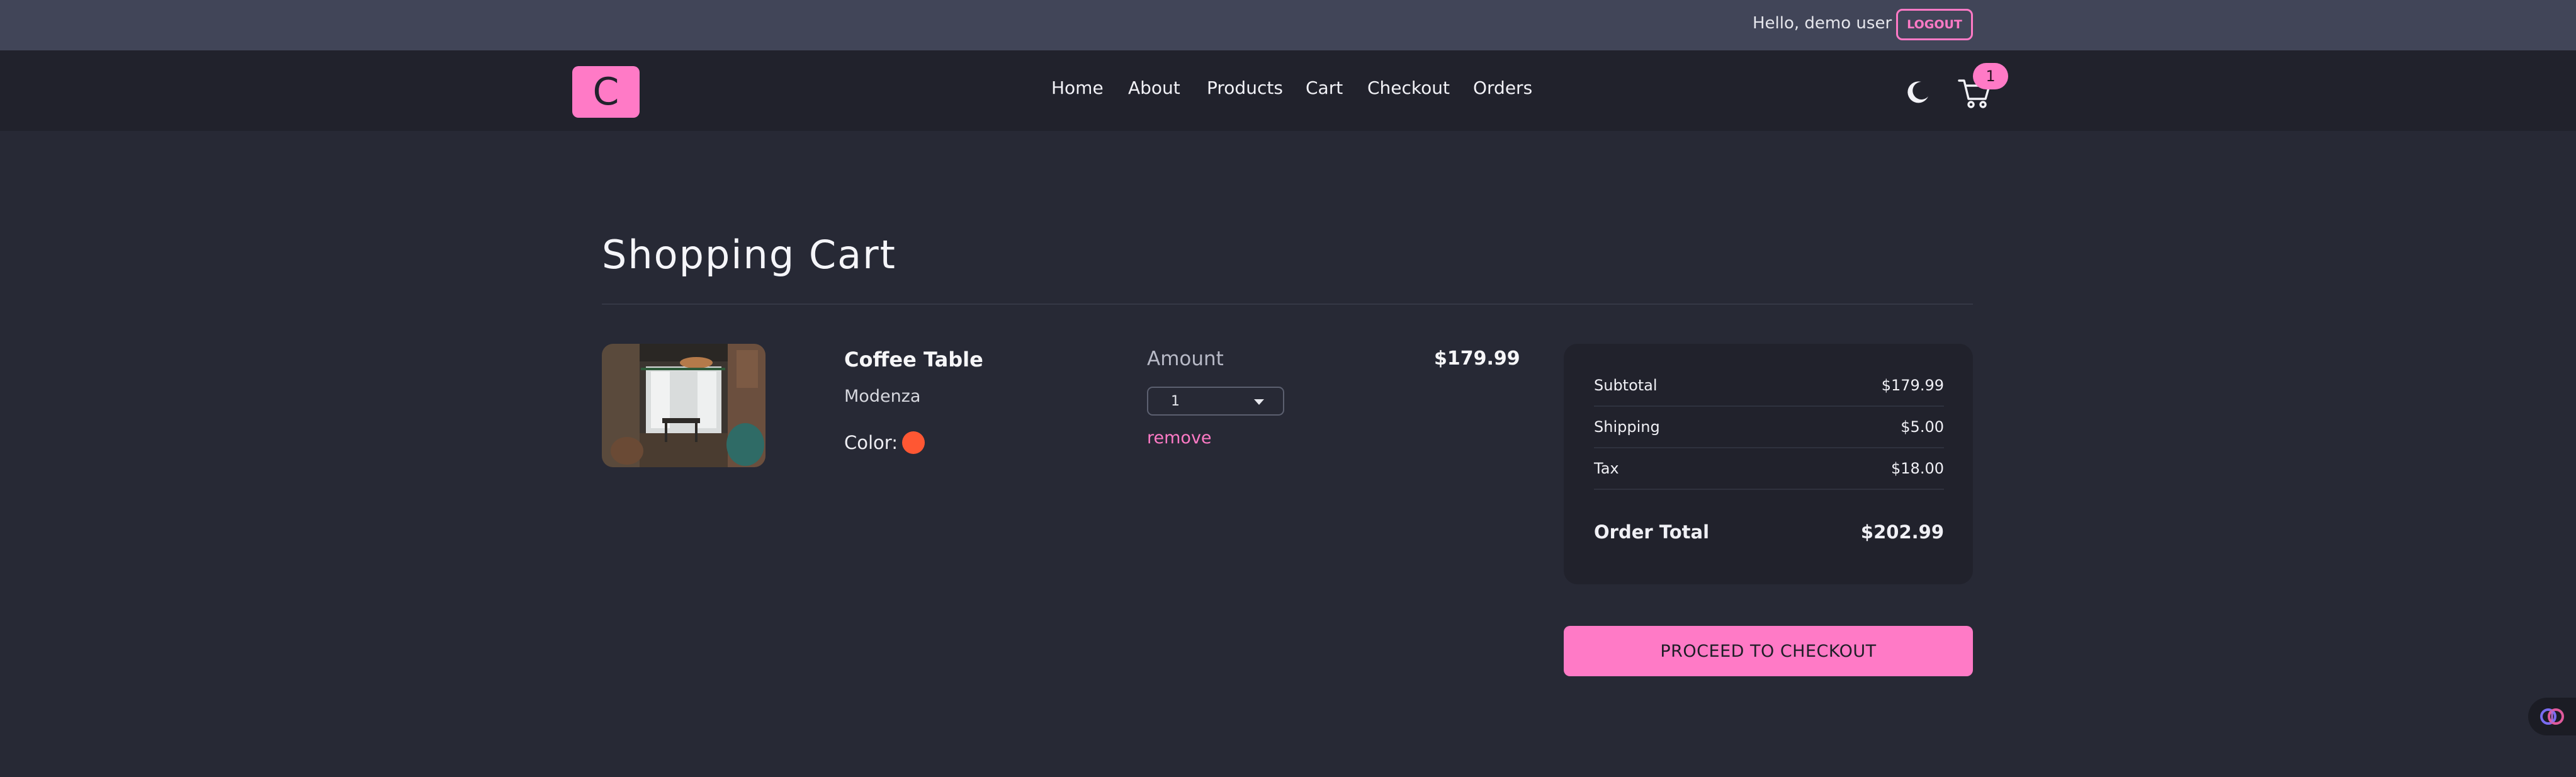 Image resolution: width=2576 pixels, height=777 pixels. I want to click on user-greeting: Hello, demo user, so click(1822, 23).